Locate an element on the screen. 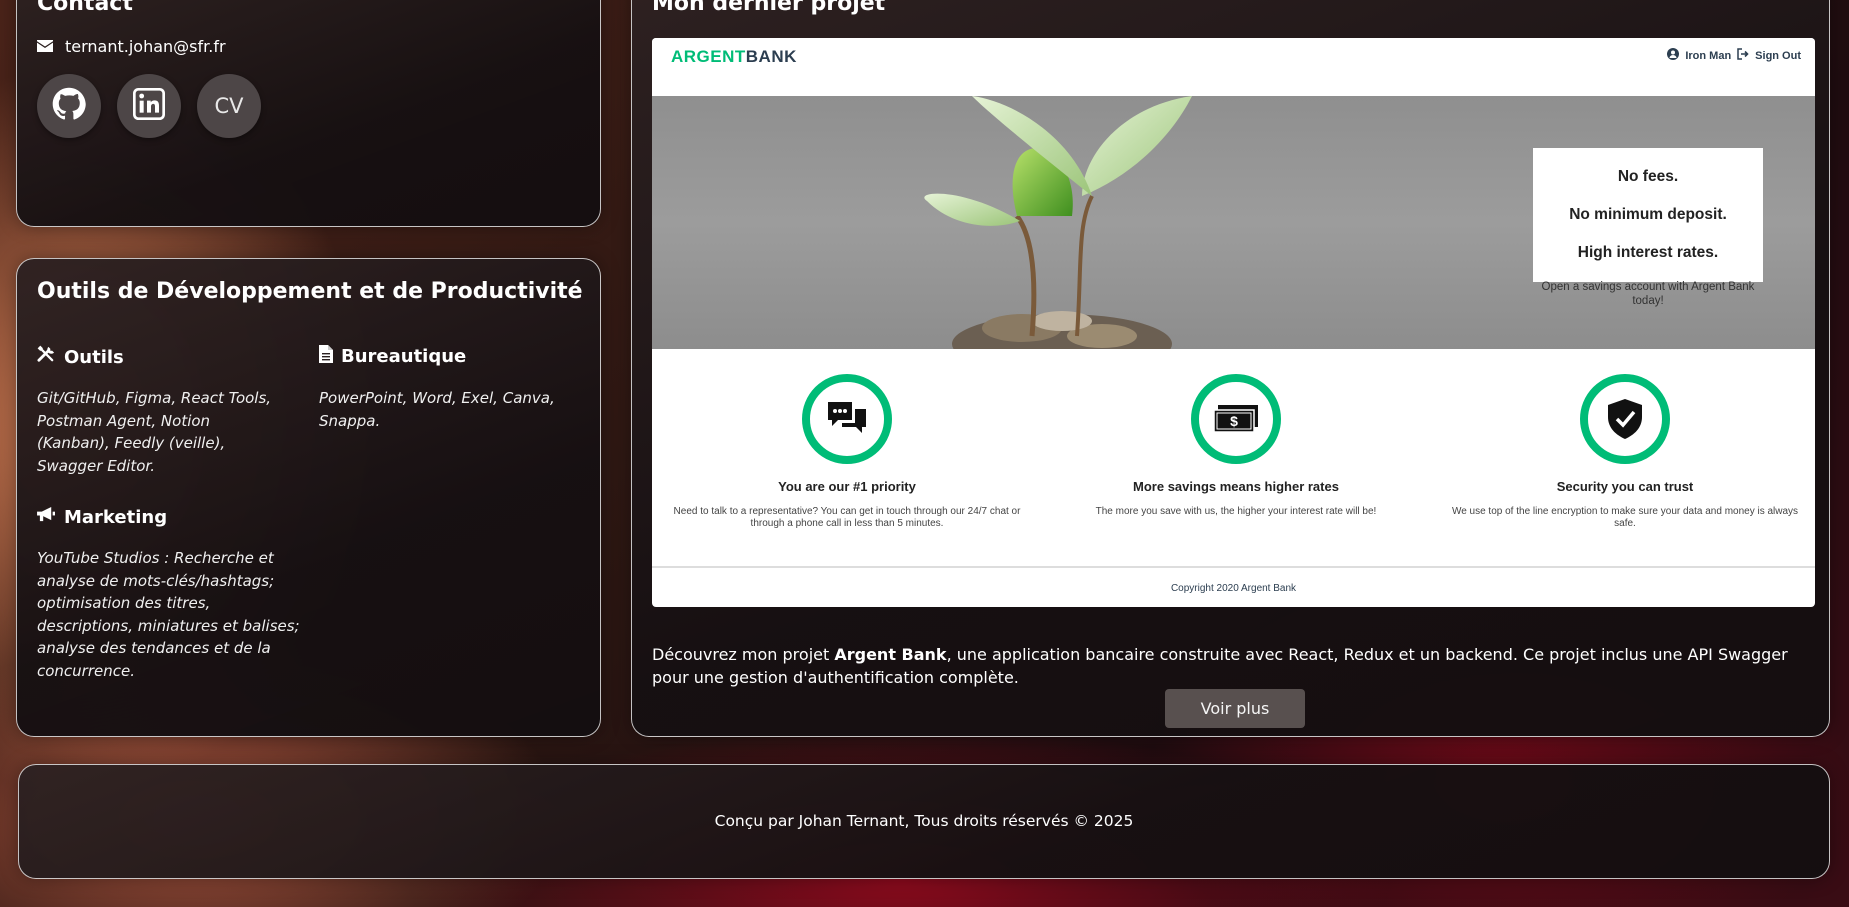 This screenshot has height=907, width=1849. section-title-label: Marketing is located at coordinates (116, 517).